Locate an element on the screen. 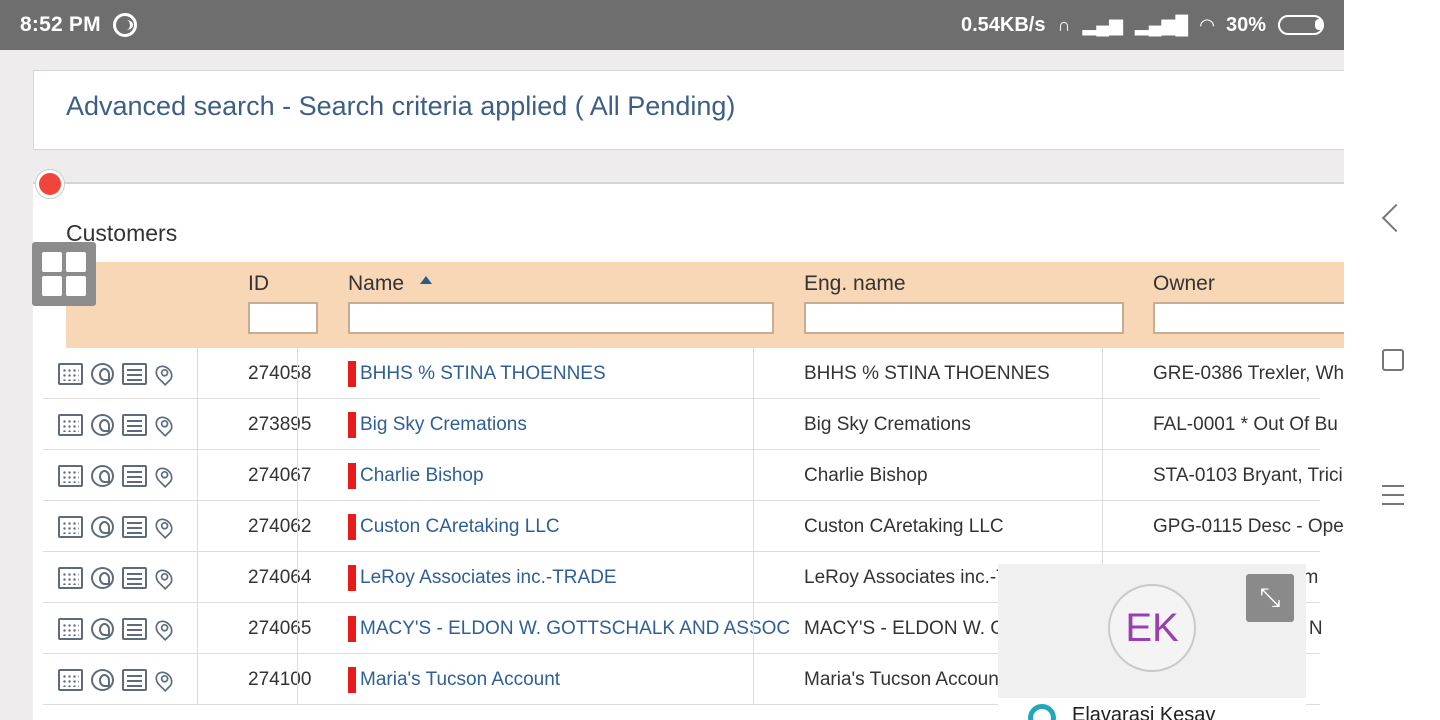  customer-name-link: Maria's Tucson Account is located at coordinates (570, 679).